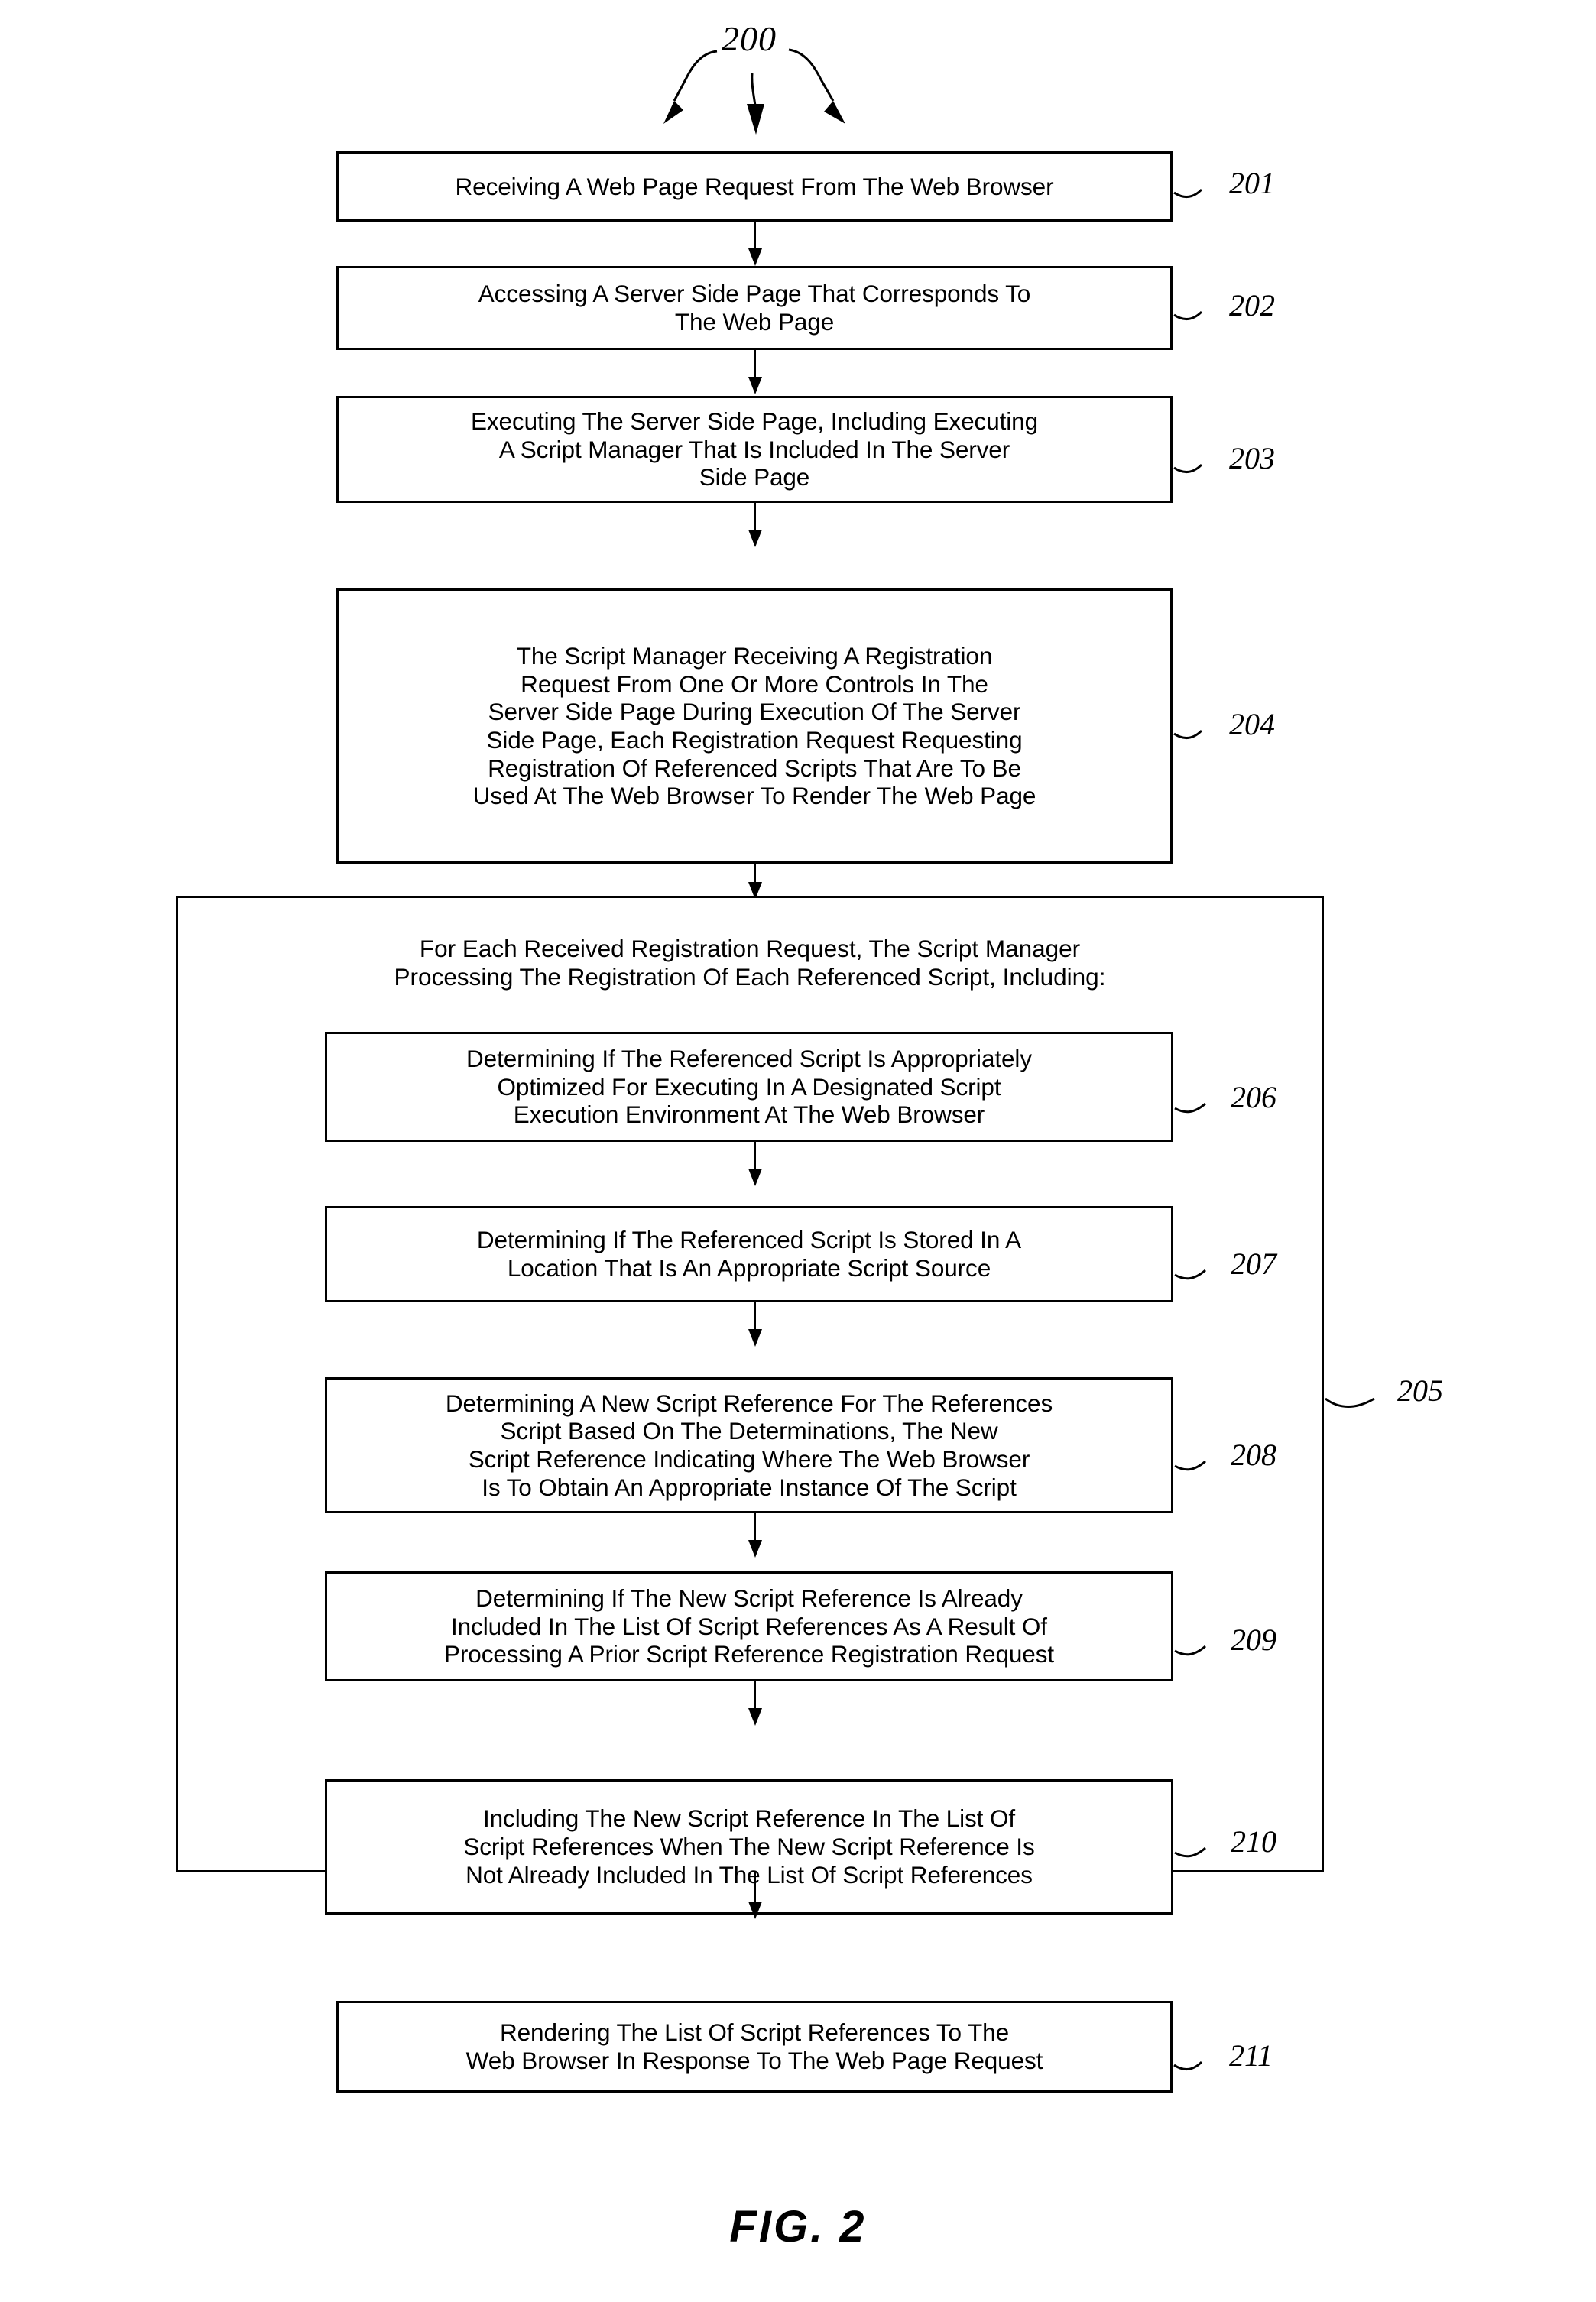 The image size is (1596, 2302). What do you see at coordinates (1251, 2055) in the screenshot?
I see `ref-number-211: 211` at bounding box center [1251, 2055].